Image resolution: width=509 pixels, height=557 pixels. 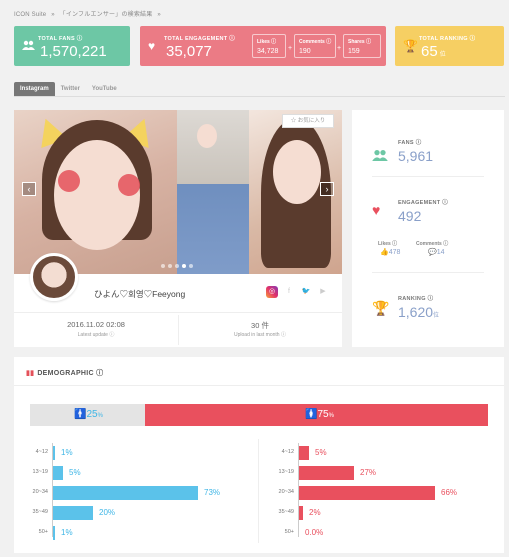 What do you see at coordinates (80, 414) in the screenshot?
I see `male-icon: 🚹` at bounding box center [80, 414].